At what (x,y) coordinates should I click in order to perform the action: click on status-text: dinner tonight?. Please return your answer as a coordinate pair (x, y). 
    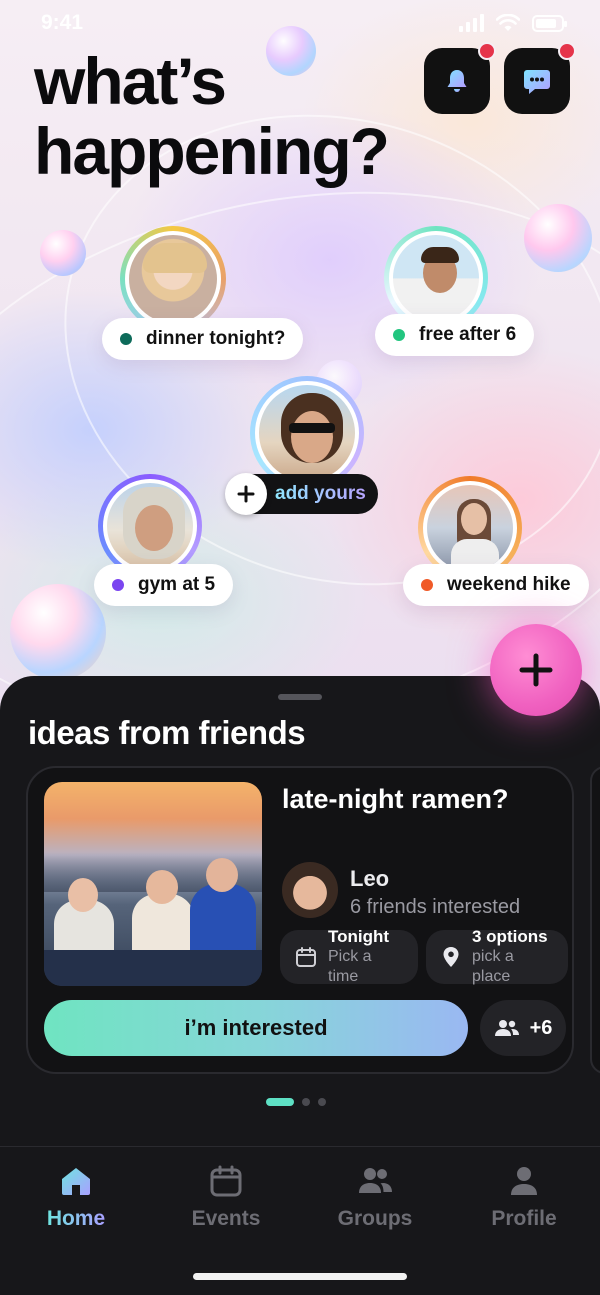
    Looking at the image, I should click on (216, 338).